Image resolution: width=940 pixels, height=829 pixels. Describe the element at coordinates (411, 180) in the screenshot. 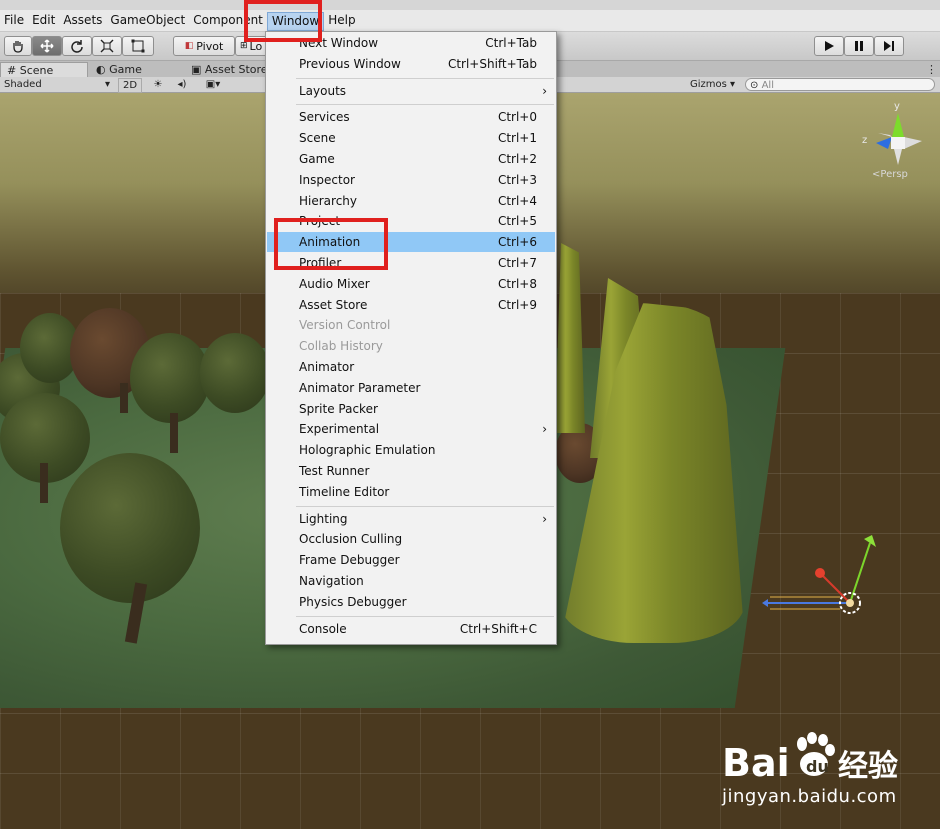

I see `menu-item-inspector: Inspector Ctrl+3` at that location.